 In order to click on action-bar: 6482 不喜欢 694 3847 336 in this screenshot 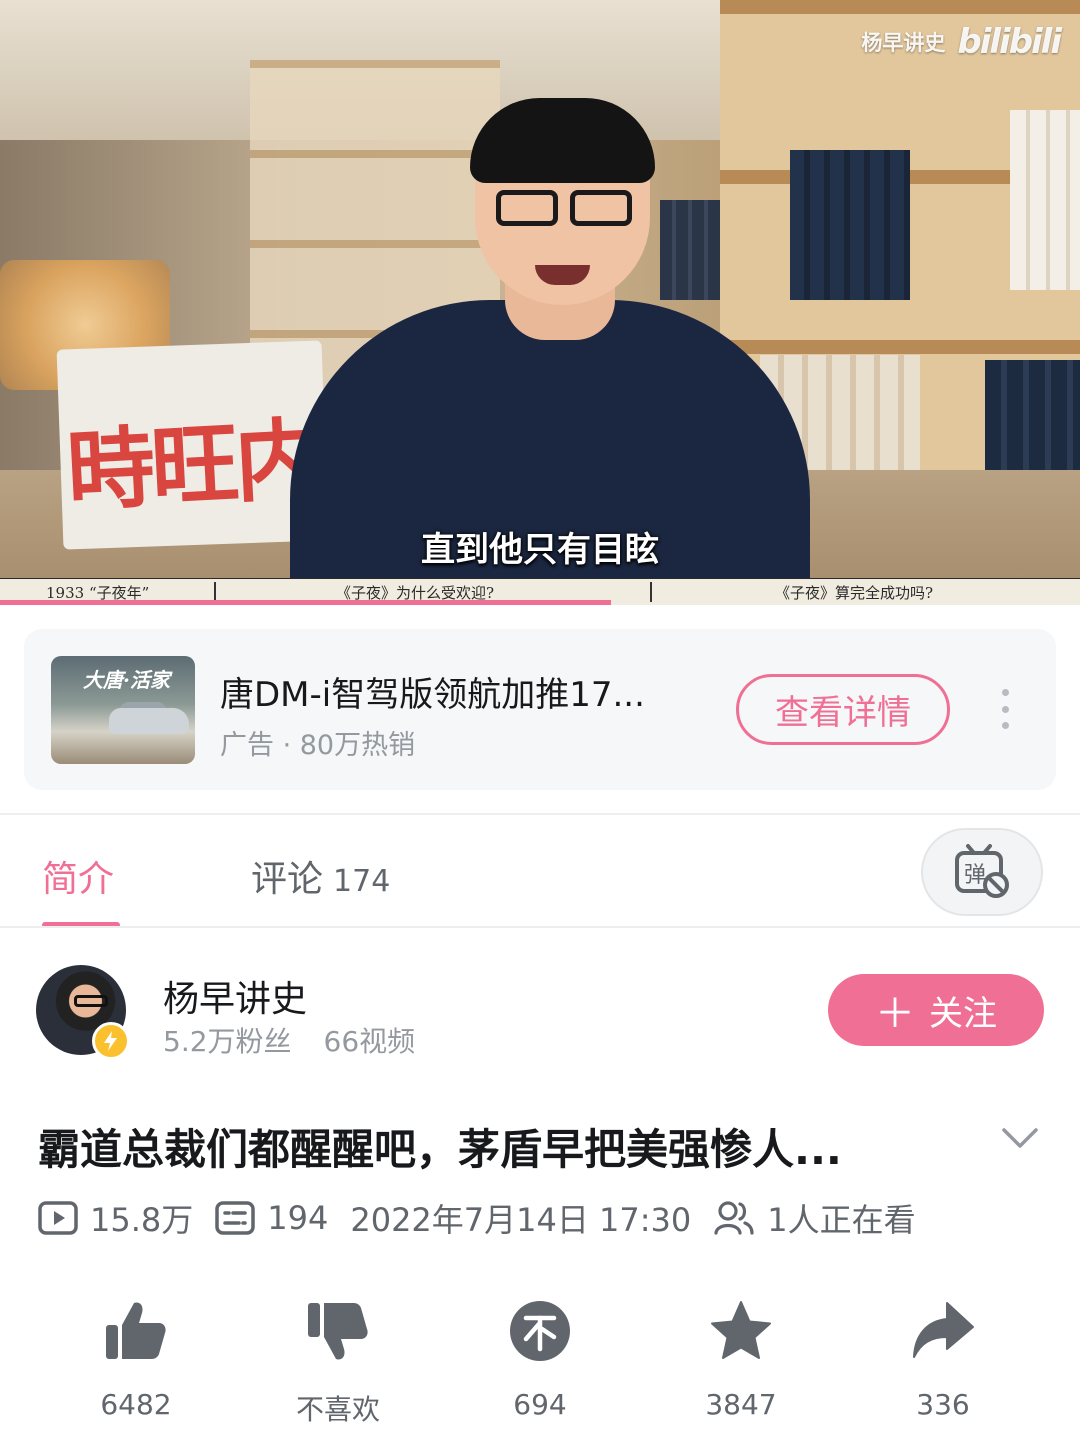, I will do `click(540, 1361)`.